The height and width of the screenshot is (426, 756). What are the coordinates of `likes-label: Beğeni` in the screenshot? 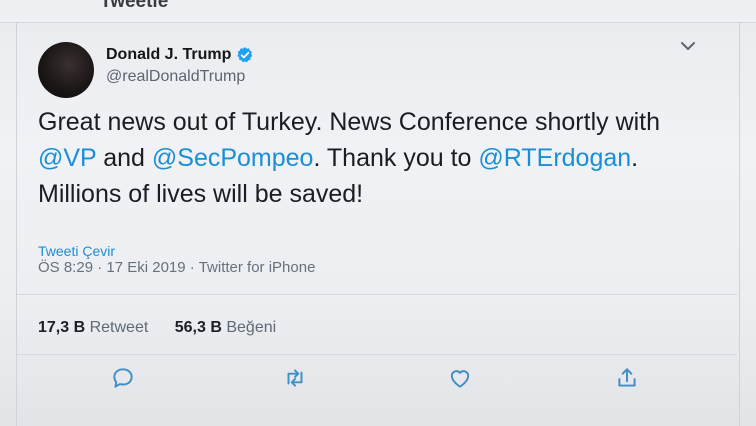 It's located at (251, 327).